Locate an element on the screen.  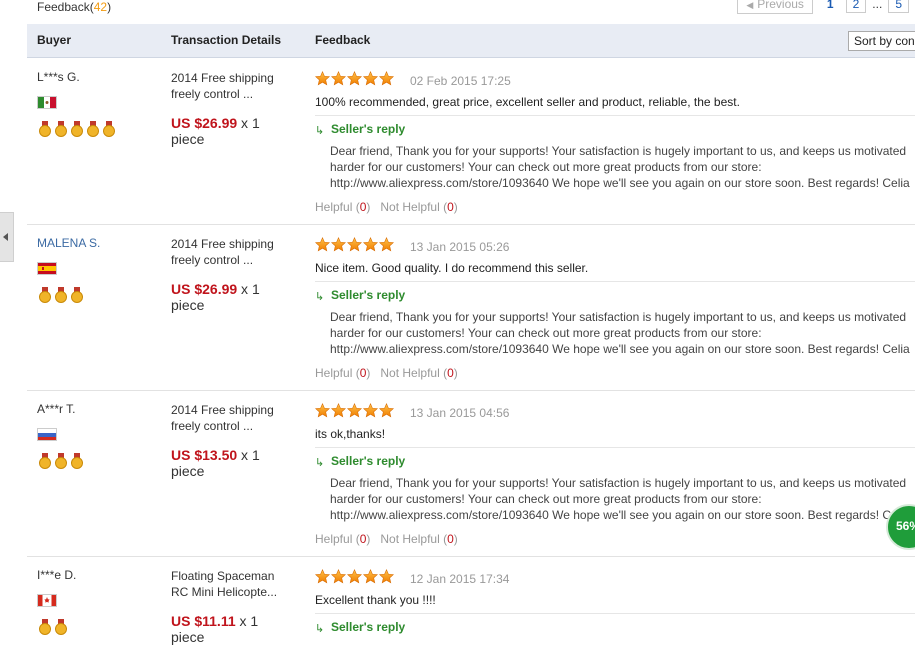
feedback-date: 12 Jan 2015 17:34 is located at coordinates (460, 579).